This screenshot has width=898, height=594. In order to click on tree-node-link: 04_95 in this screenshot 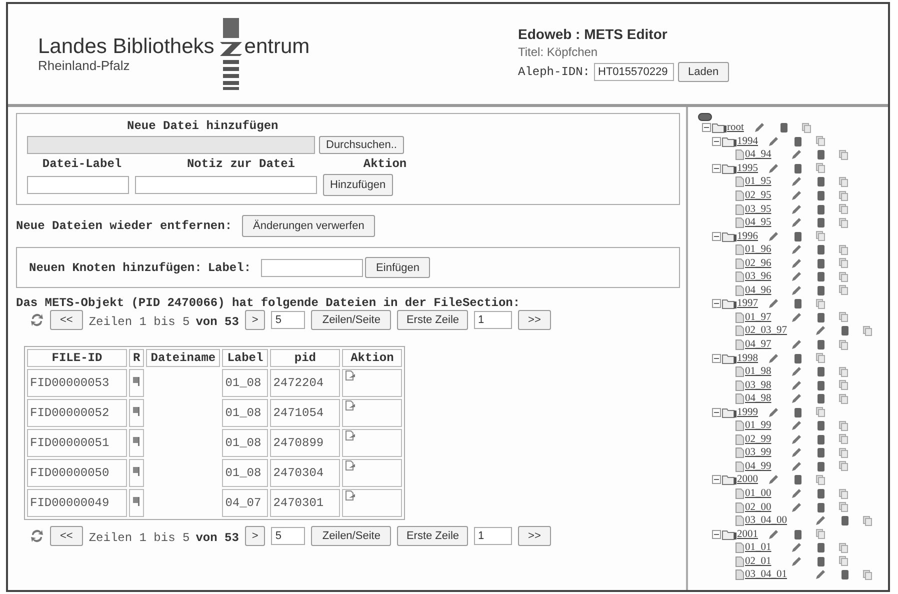, I will do `click(758, 222)`.